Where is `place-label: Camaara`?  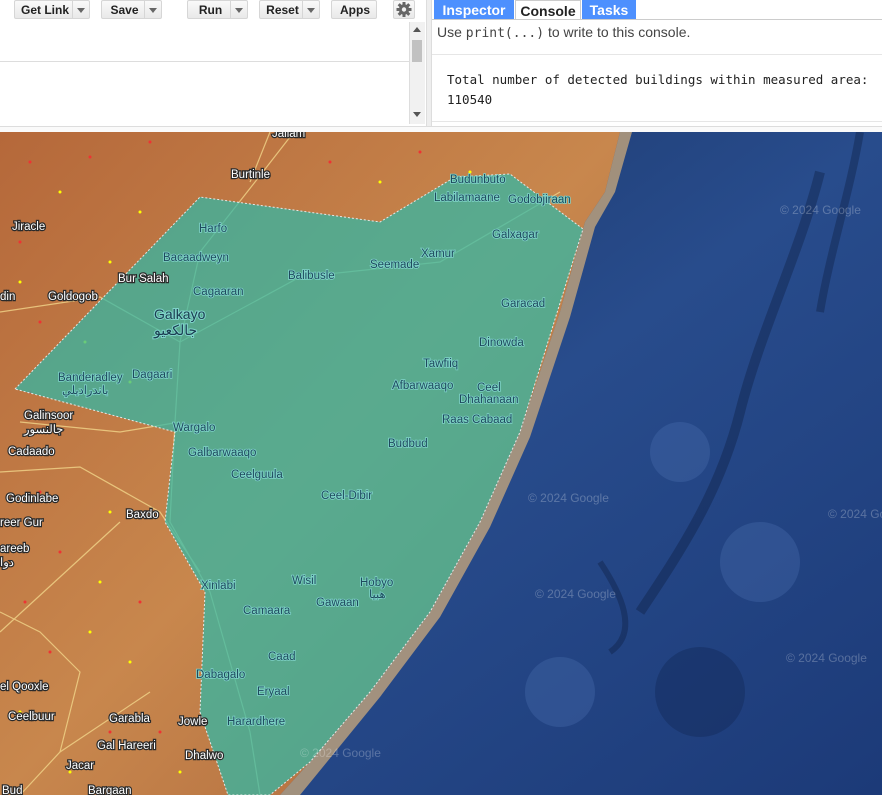 place-label: Camaara is located at coordinates (267, 611).